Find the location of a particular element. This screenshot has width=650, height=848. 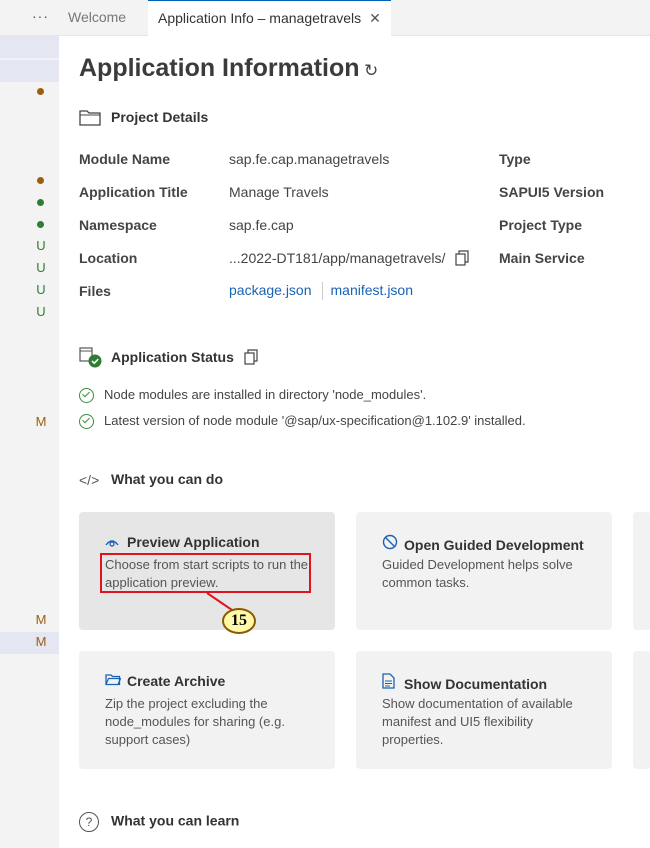

card-title: Show Documentation is located at coordinates (464, 682).